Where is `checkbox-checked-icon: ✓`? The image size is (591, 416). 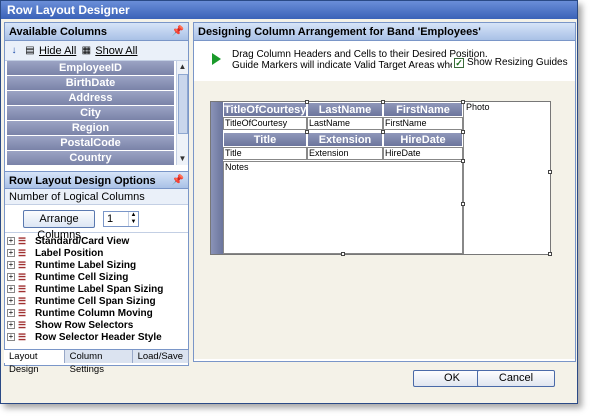 checkbox-checked-icon: ✓ is located at coordinates (459, 62).